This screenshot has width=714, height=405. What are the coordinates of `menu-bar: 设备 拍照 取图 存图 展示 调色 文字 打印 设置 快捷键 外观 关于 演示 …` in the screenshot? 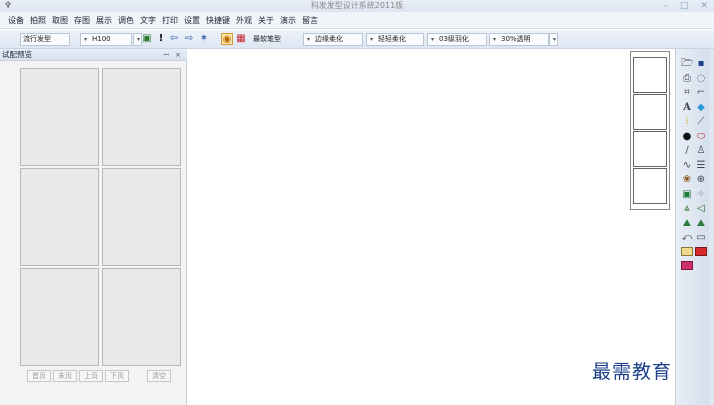 It's located at (357, 20).